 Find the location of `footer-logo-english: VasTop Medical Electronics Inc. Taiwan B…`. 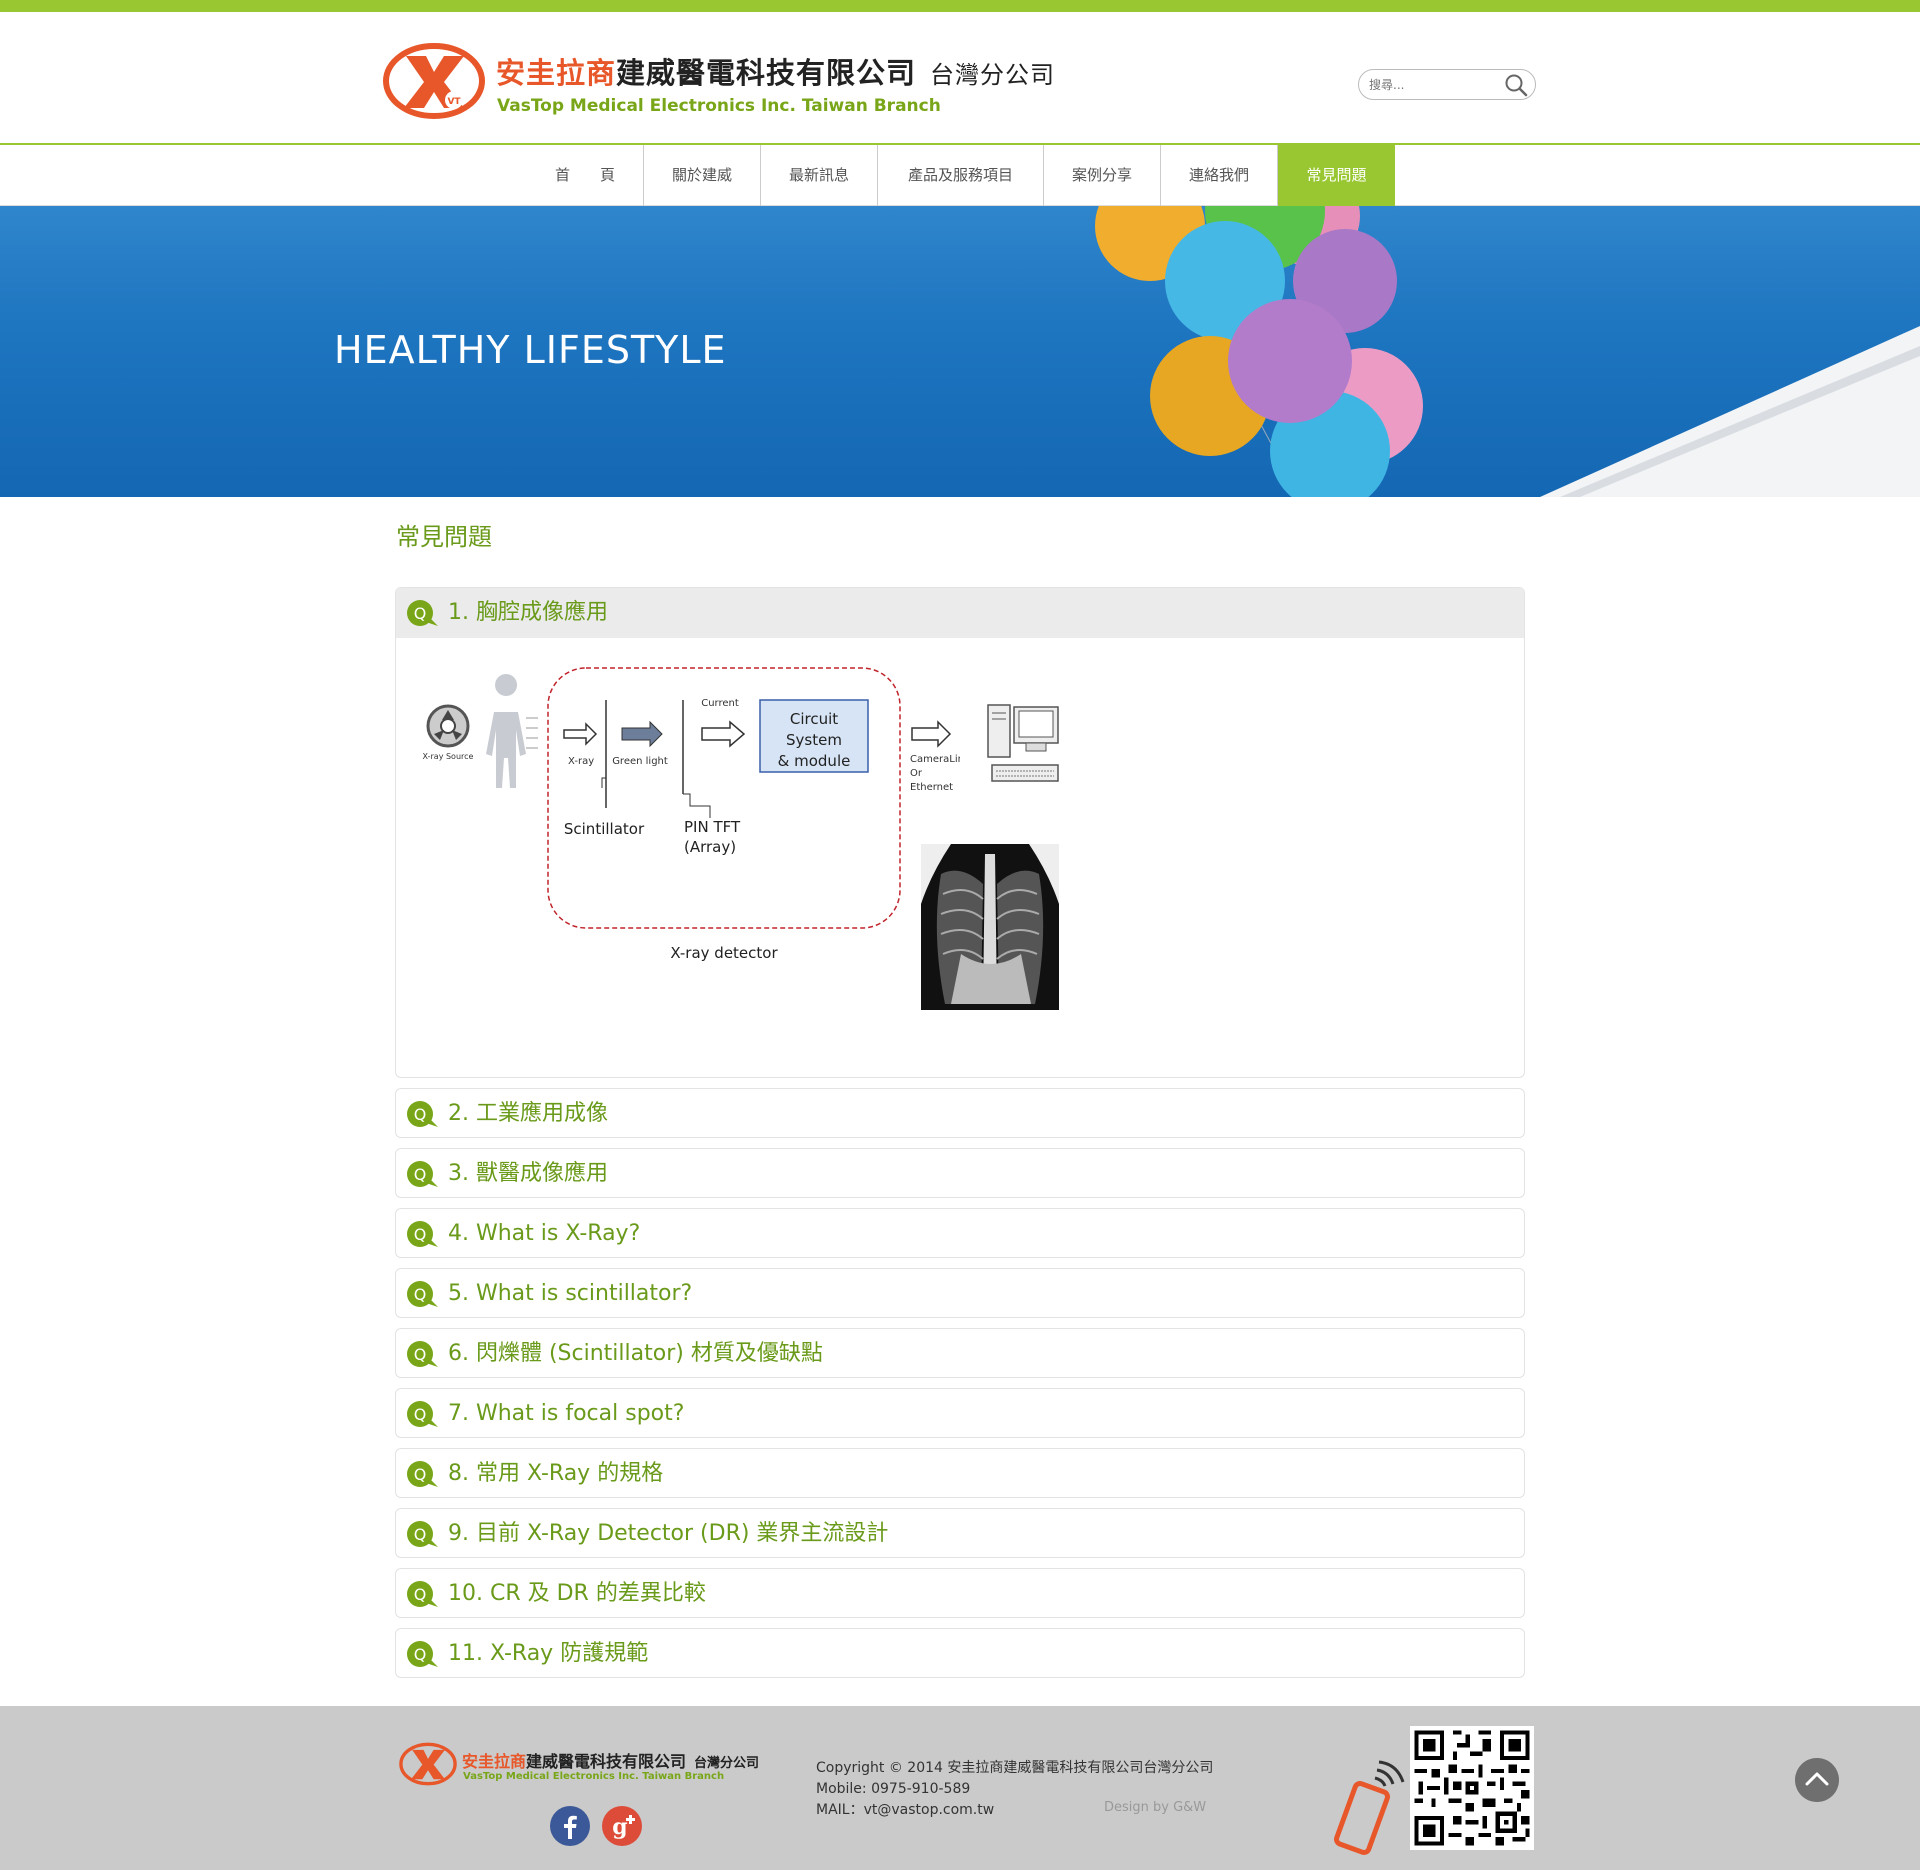

footer-logo-english: VasTop Medical Electronics Inc. Taiwan B… is located at coordinates (594, 1776).